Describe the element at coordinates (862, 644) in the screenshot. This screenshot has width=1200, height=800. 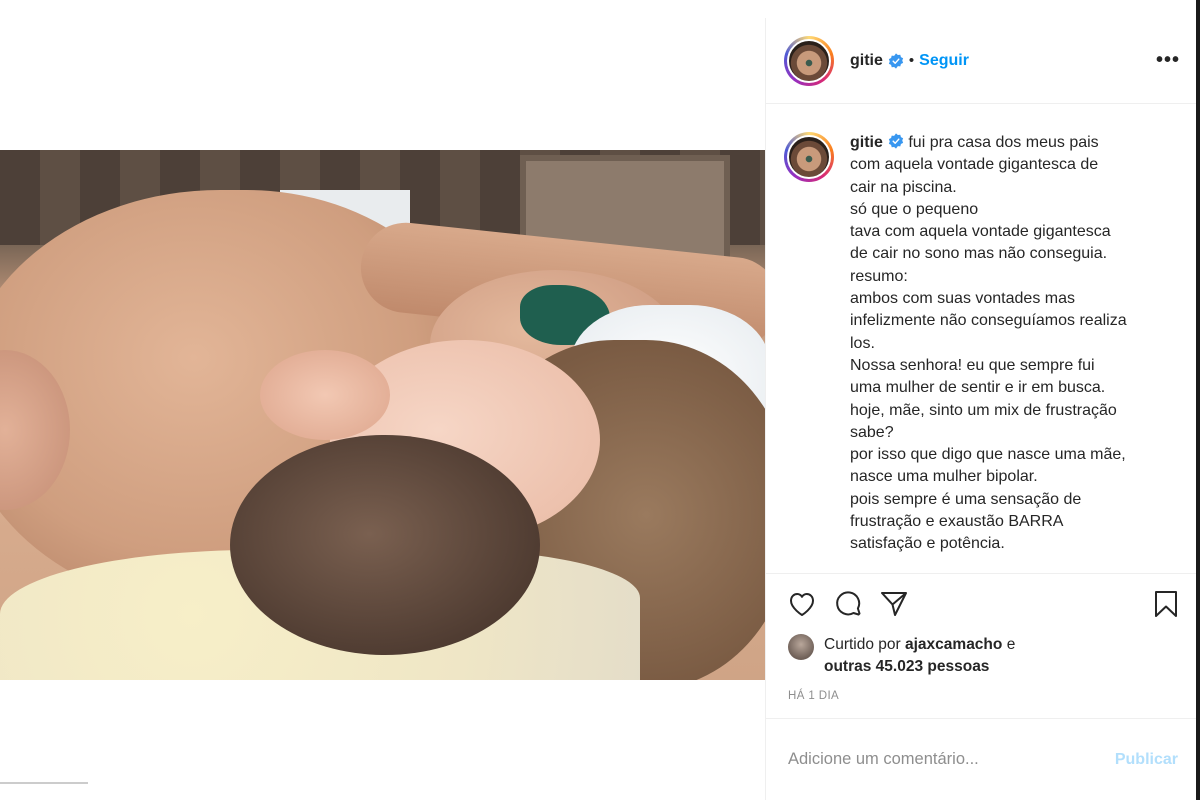
I see `likes-prefix: Curtido por` at that location.